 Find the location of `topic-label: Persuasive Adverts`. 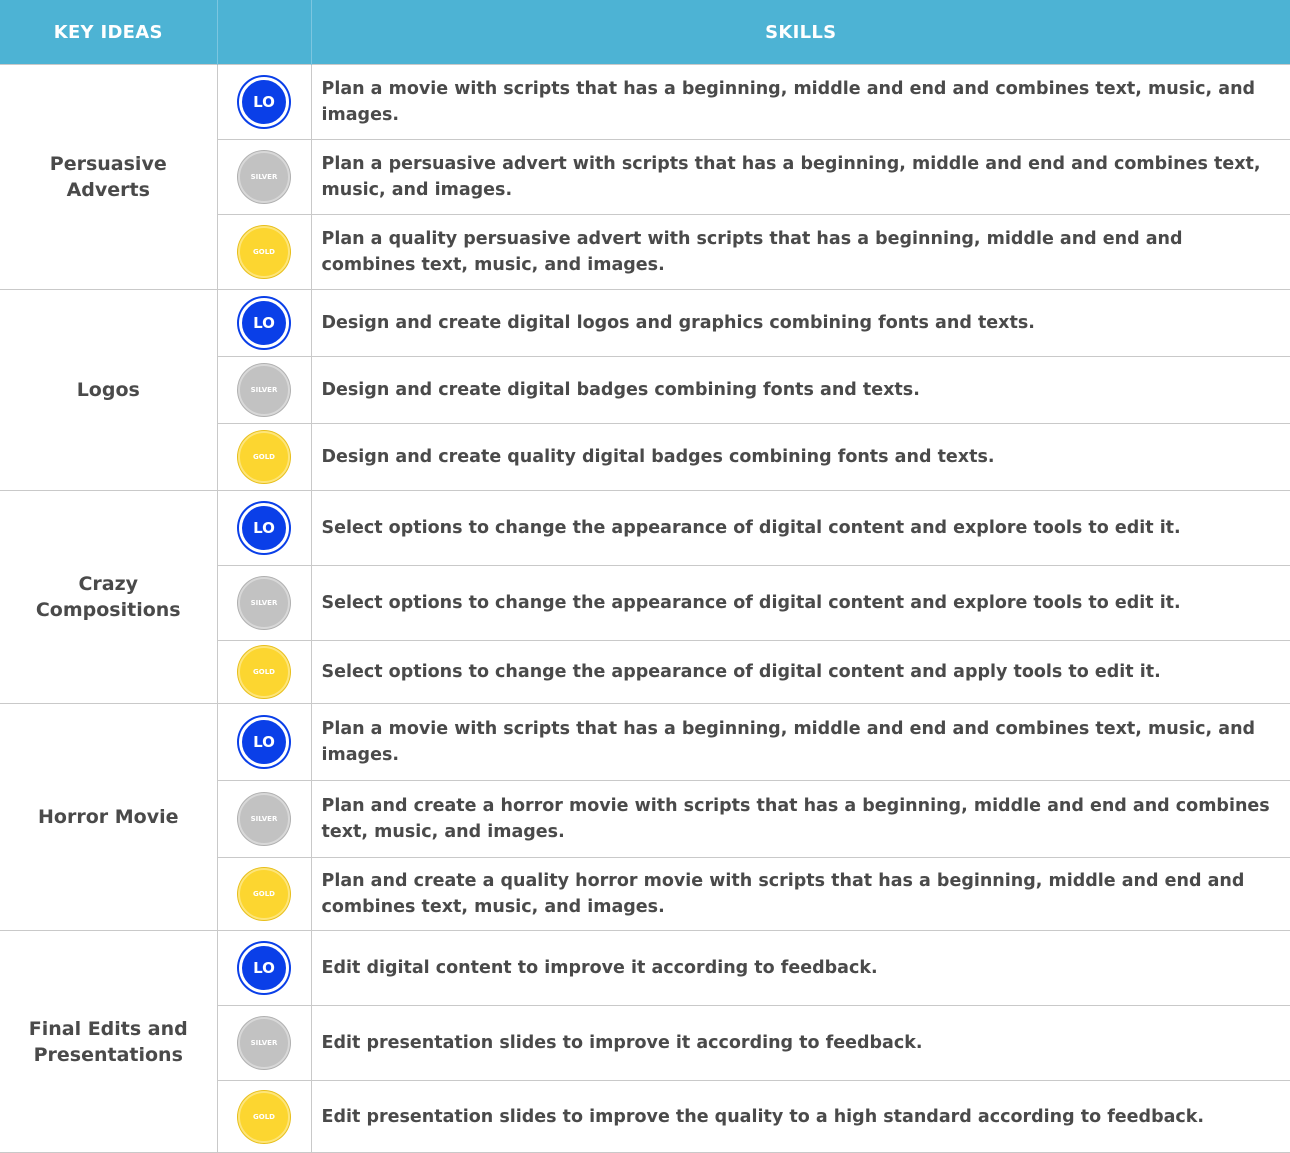

topic-label: Persuasive Adverts is located at coordinates (108, 177).